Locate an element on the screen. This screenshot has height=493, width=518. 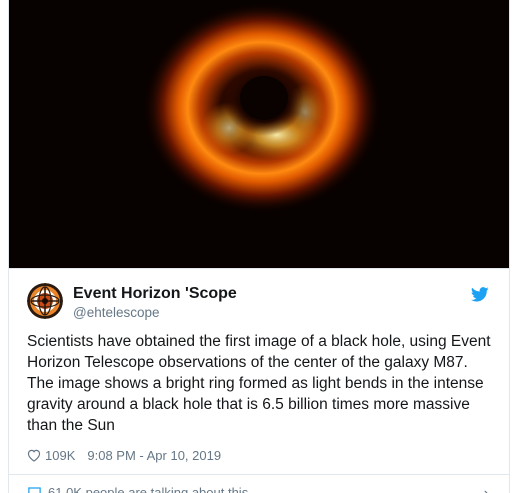
eht-logo-icon is located at coordinates (45, 301).